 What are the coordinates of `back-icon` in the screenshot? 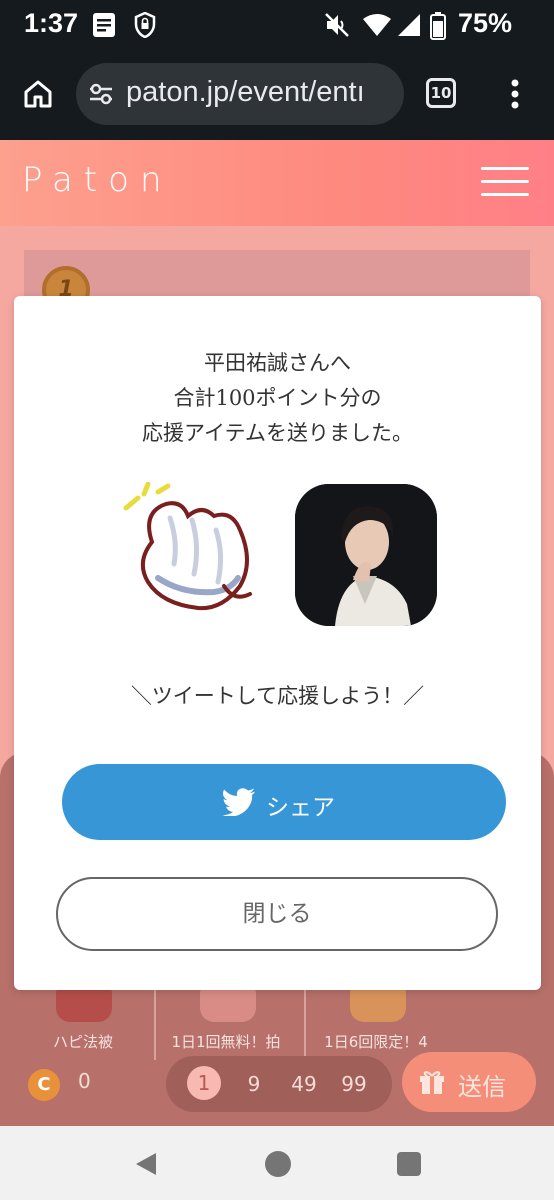 It's located at (146, 1164).